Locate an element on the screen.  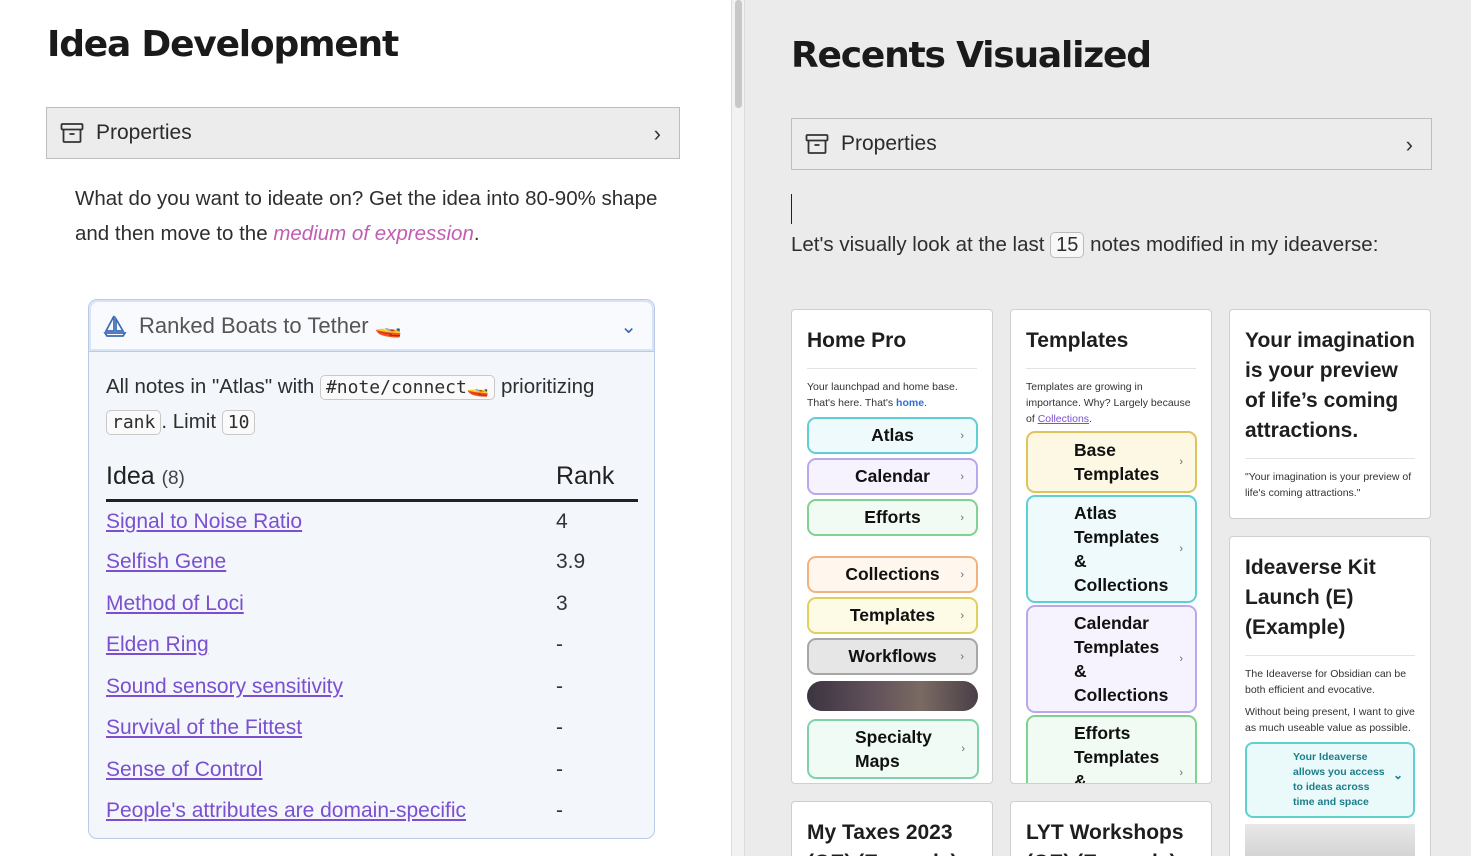
chevron-down-icon: ⌄ is located at coordinates (628, 326).